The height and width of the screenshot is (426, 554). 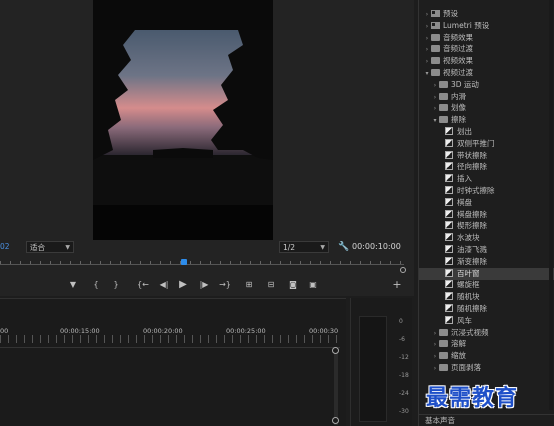 What do you see at coordinates (486, 120) in the screenshot?
I see `effect-folder: ▾ 擦除` at bounding box center [486, 120].